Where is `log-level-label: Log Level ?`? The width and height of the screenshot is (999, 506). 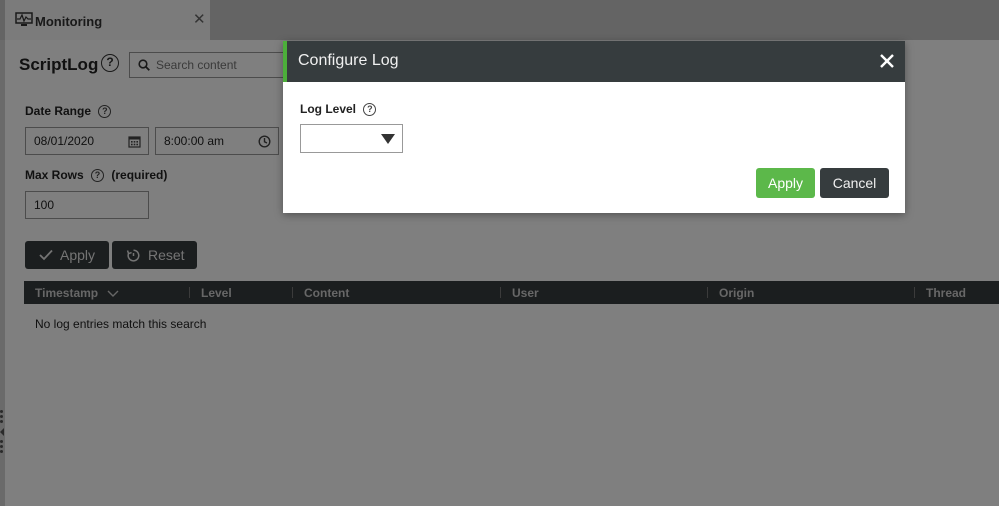 log-level-label: Log Level ? is located at coordinates (338, 109).